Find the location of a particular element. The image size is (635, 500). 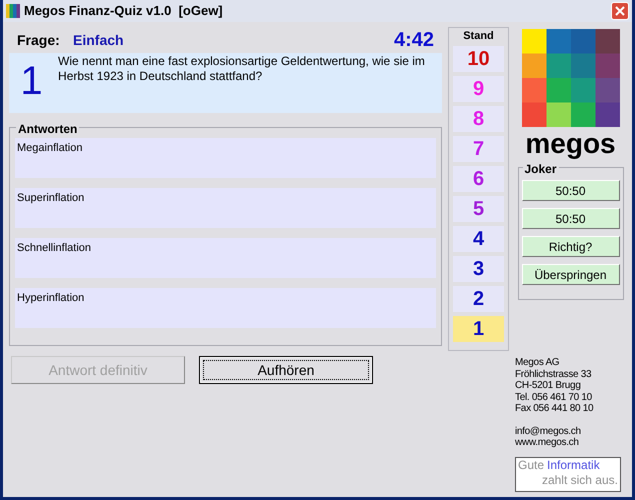

level-number: 10 is located at coordinates (478, 59).